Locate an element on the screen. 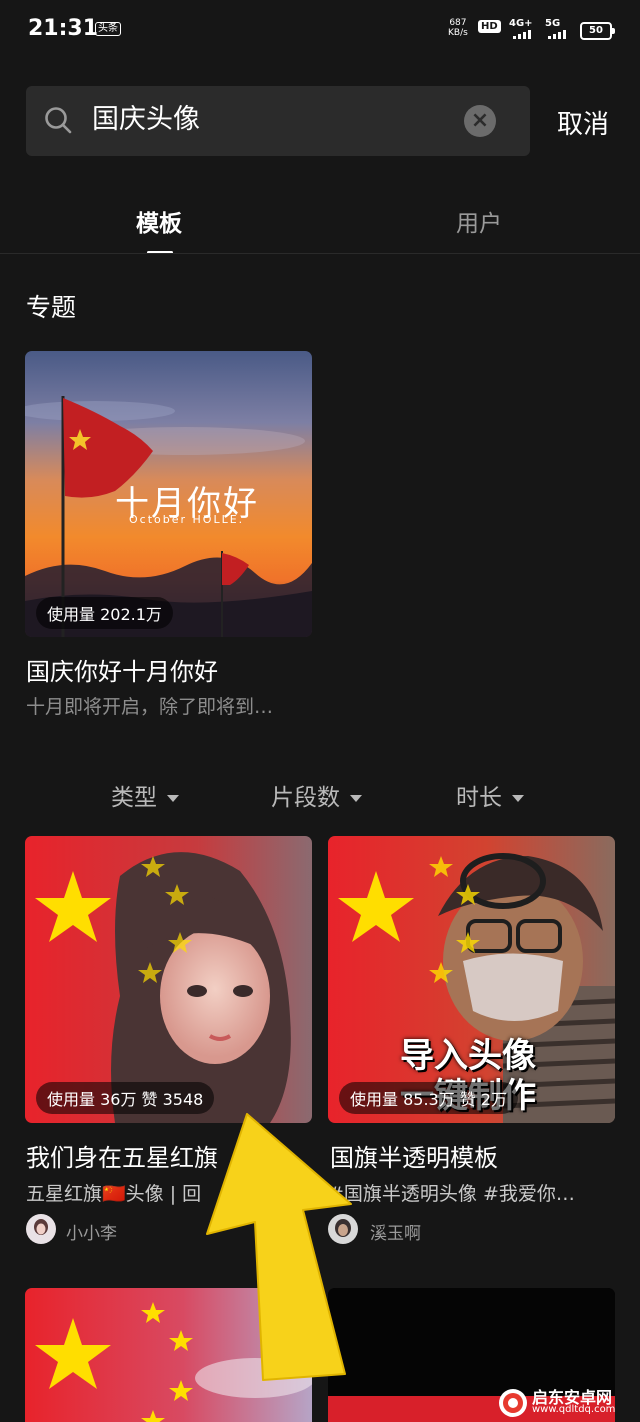 The height and width of the screenshot is (1422, 640). avatar is located at coordinates (41, 1229).